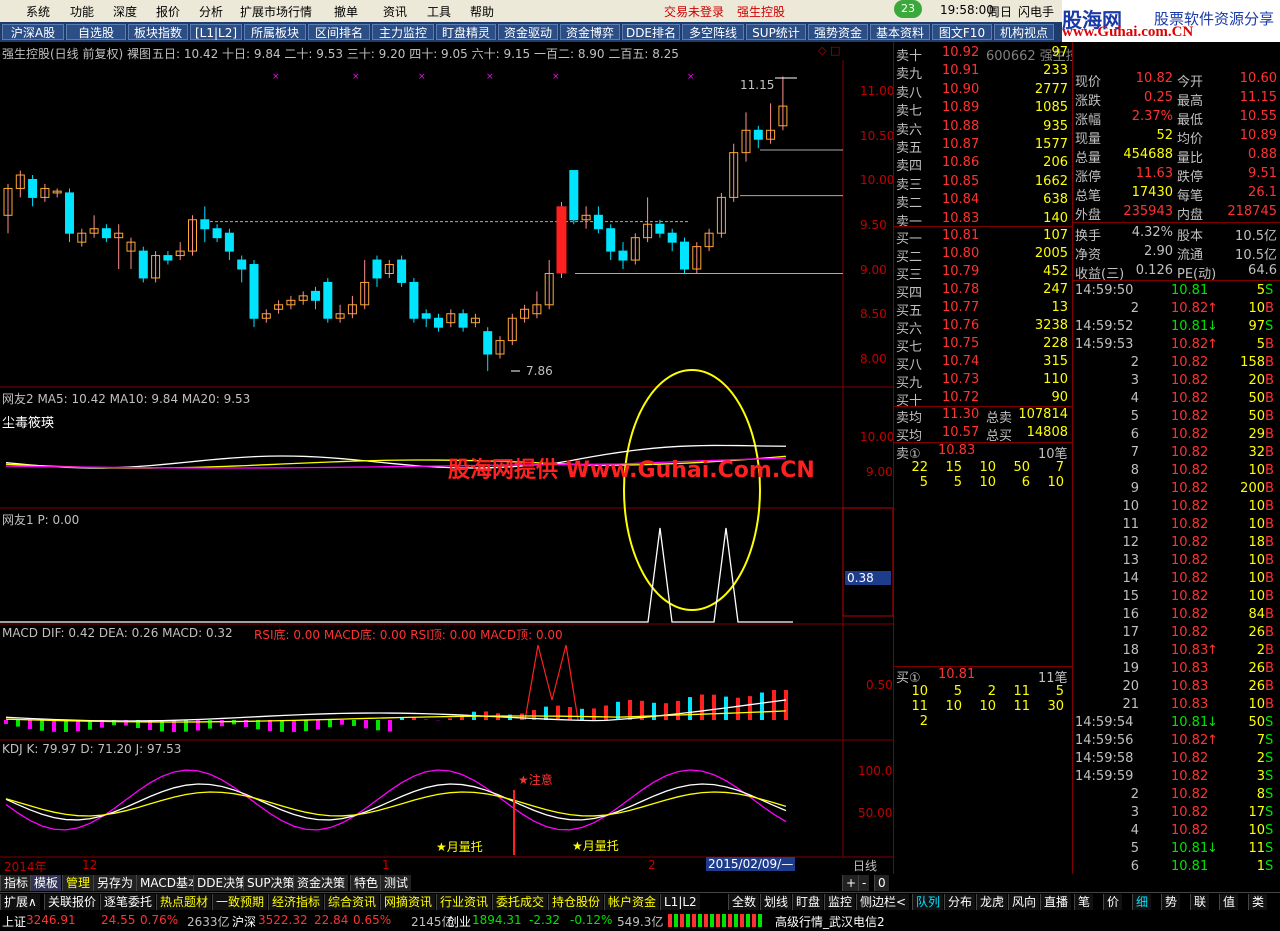 The height and width of the screenshot is (931, 1280). I want to click on right-panel-tab: 值, so click(1229, 902).